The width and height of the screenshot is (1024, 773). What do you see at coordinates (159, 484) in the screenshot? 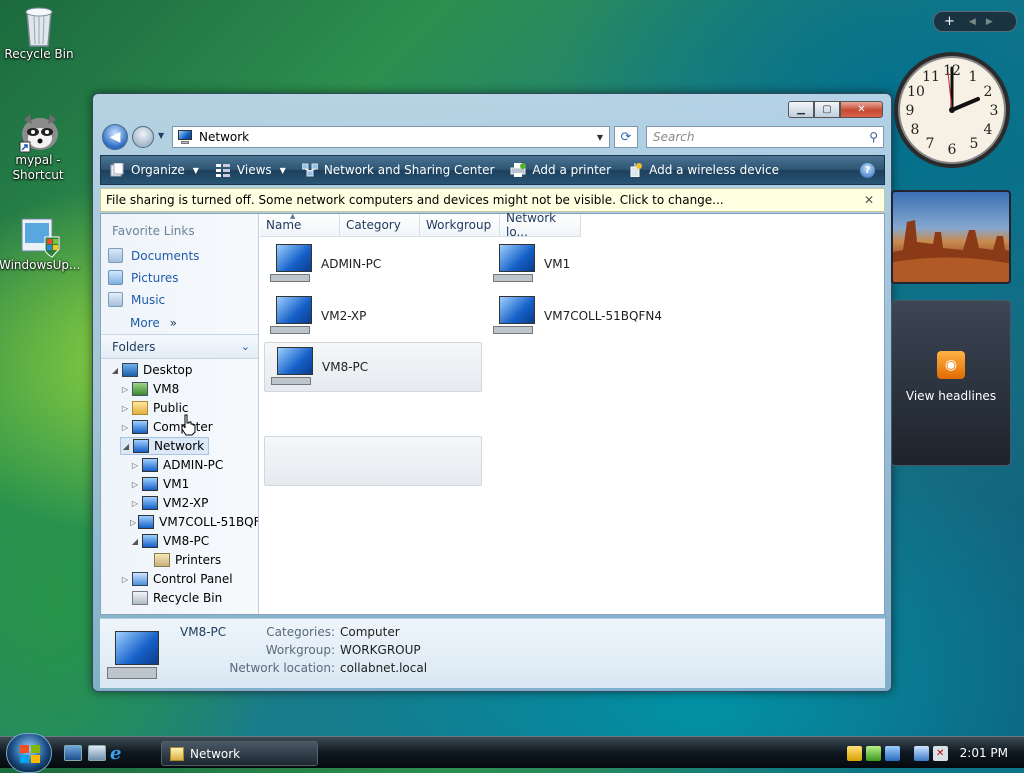
I see `tree-item-vm1: ▷ VM1` at bounding box center [159, 484].